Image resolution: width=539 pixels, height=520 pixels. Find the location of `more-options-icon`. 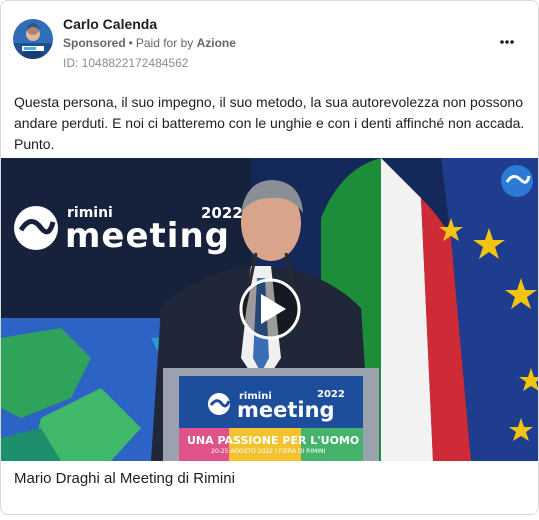

more-options-icon is located at coordinates (507, 41).